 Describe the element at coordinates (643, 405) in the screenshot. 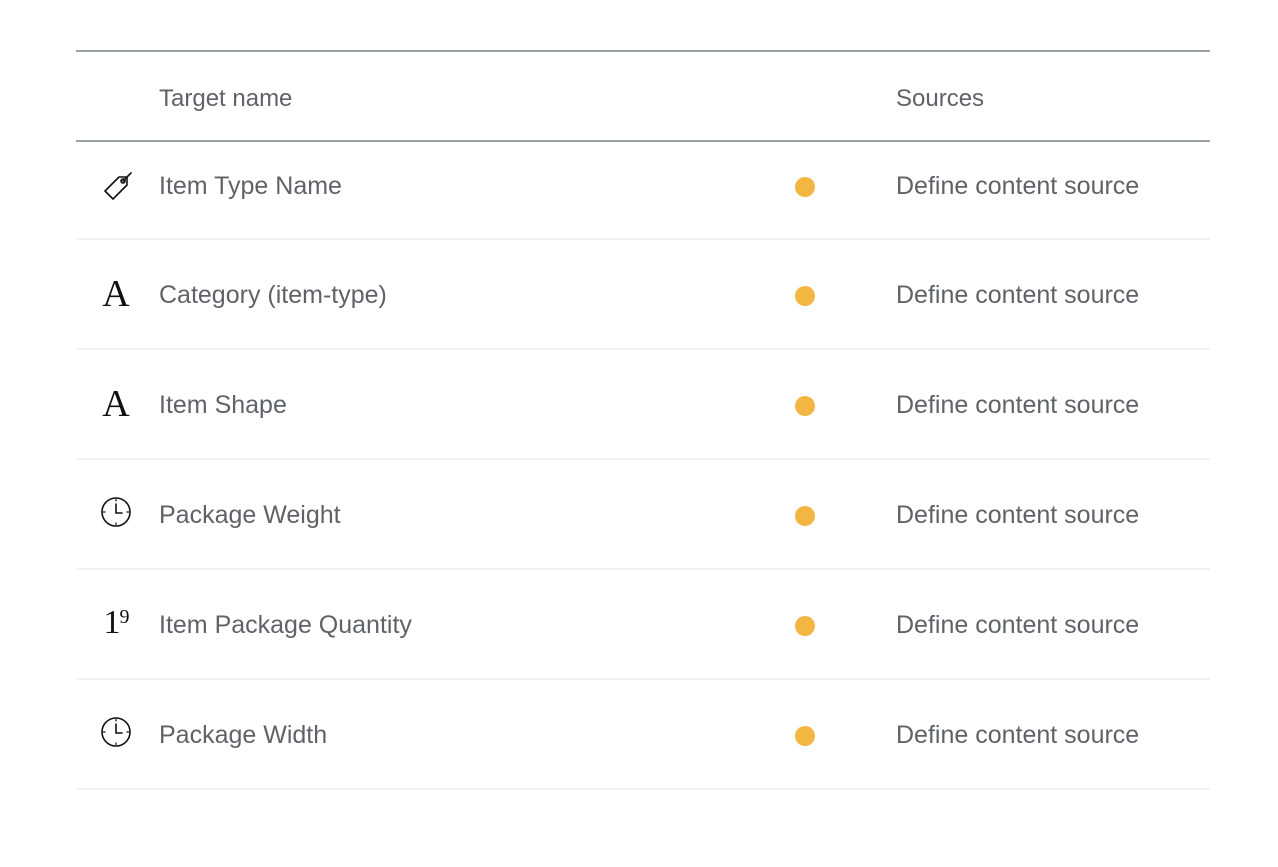

I see `table-row: A Item Shape Define content source` at that location.